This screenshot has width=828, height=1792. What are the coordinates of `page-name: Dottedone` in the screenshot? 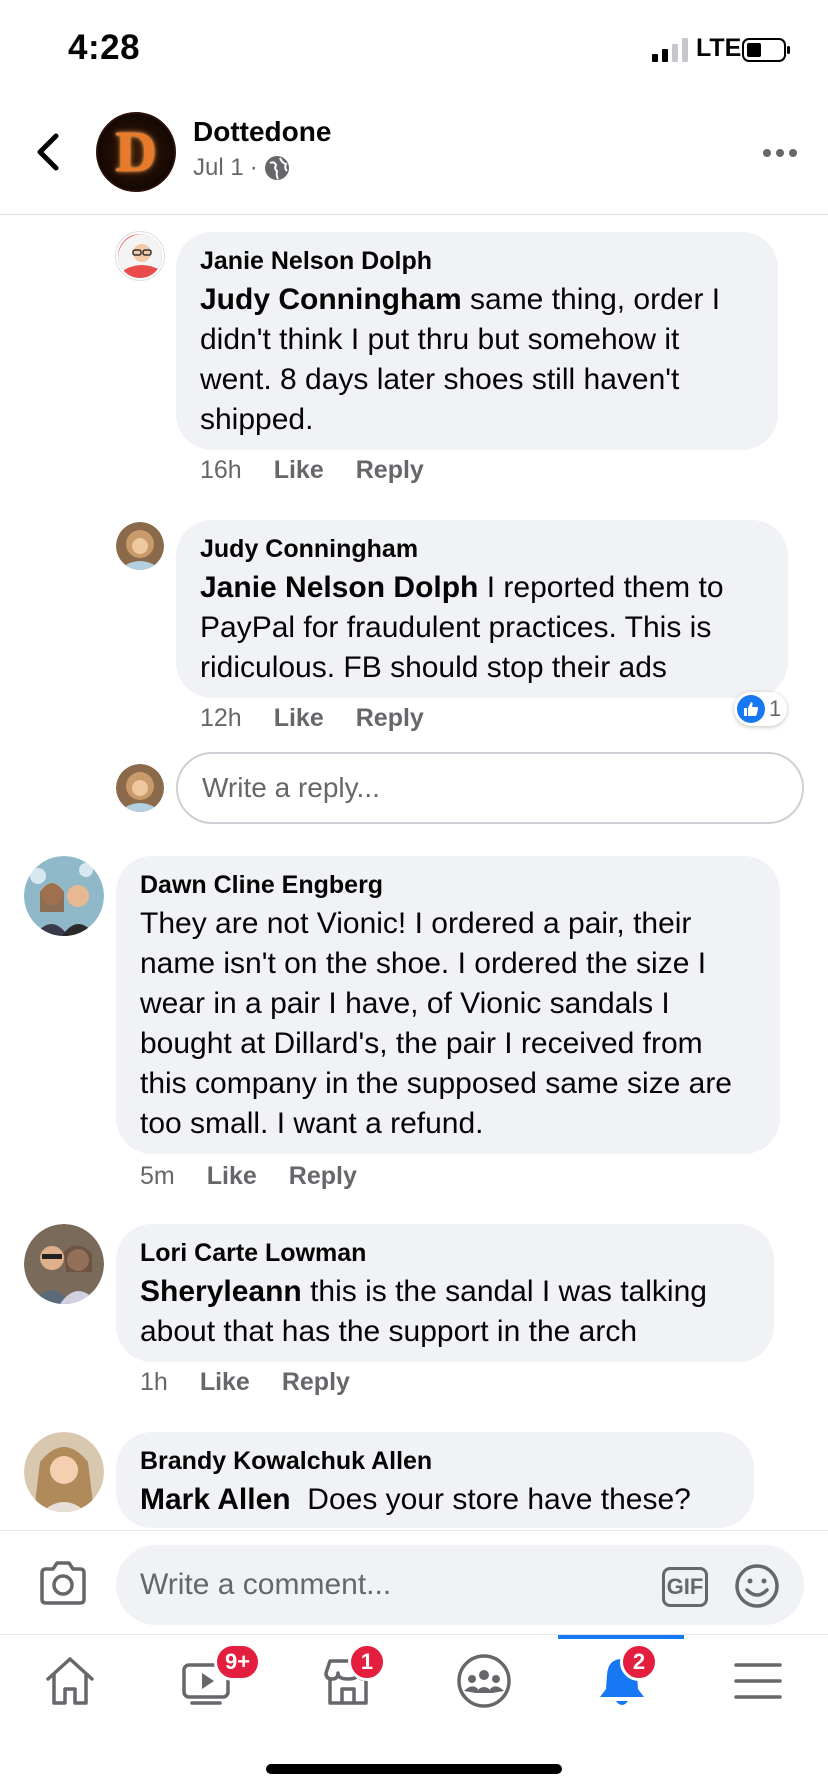 It's located at (262, 132).